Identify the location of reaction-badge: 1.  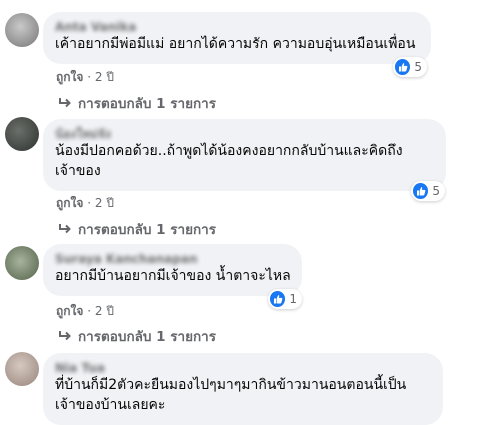
(285, 299).